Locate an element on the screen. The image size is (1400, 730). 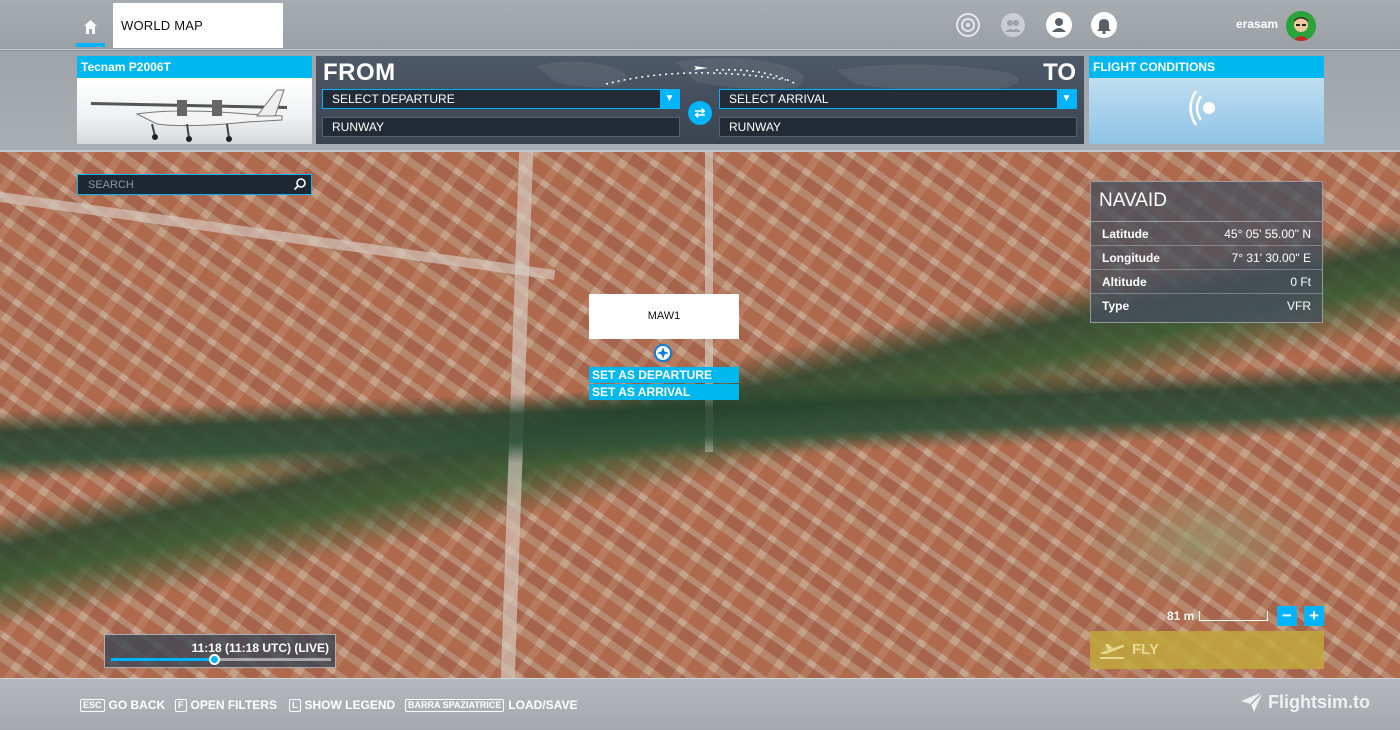
hint-label: SHOW LEGEND is located at coordinates (350, 705).